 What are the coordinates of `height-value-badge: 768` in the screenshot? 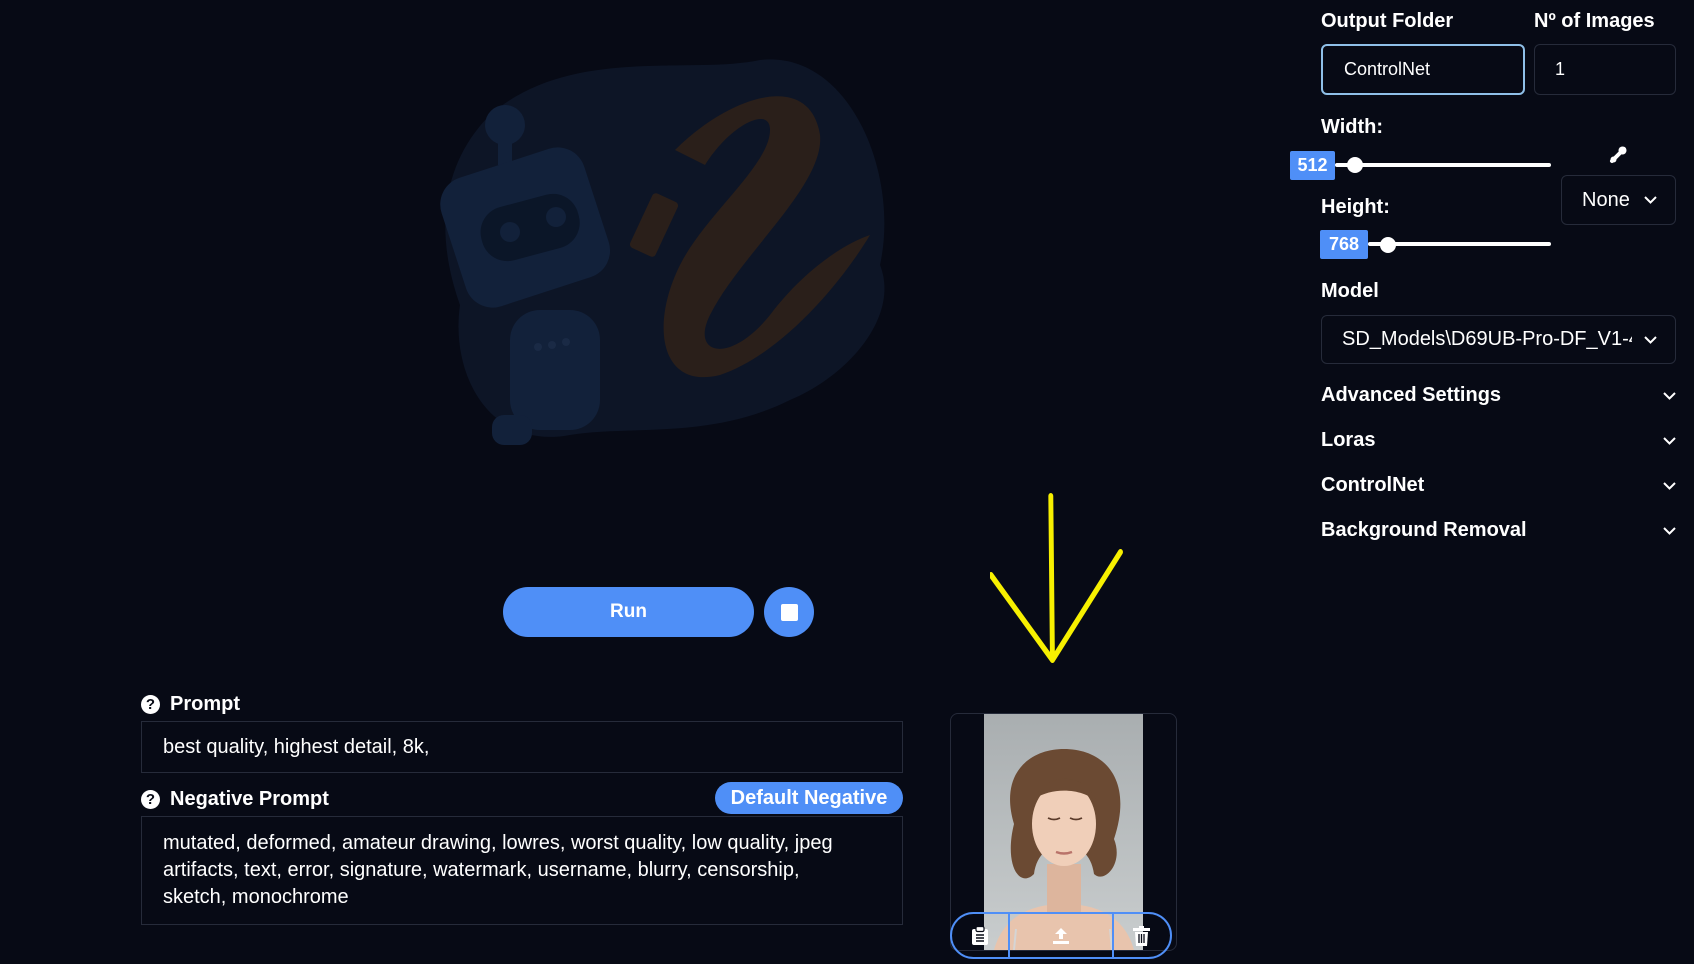 It's located at (1344, 244).